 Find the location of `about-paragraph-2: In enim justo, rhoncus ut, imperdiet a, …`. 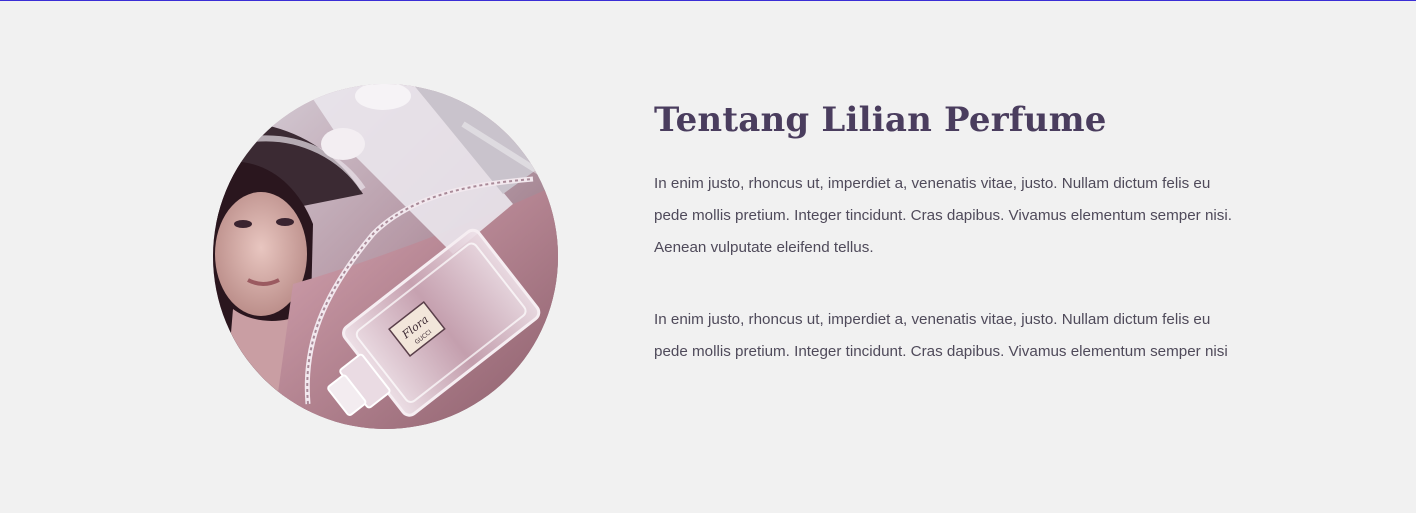

about-paragraph-2: In enim justo, rhoncus ut, imperdiet a, … is located at coordinates (941, 335).